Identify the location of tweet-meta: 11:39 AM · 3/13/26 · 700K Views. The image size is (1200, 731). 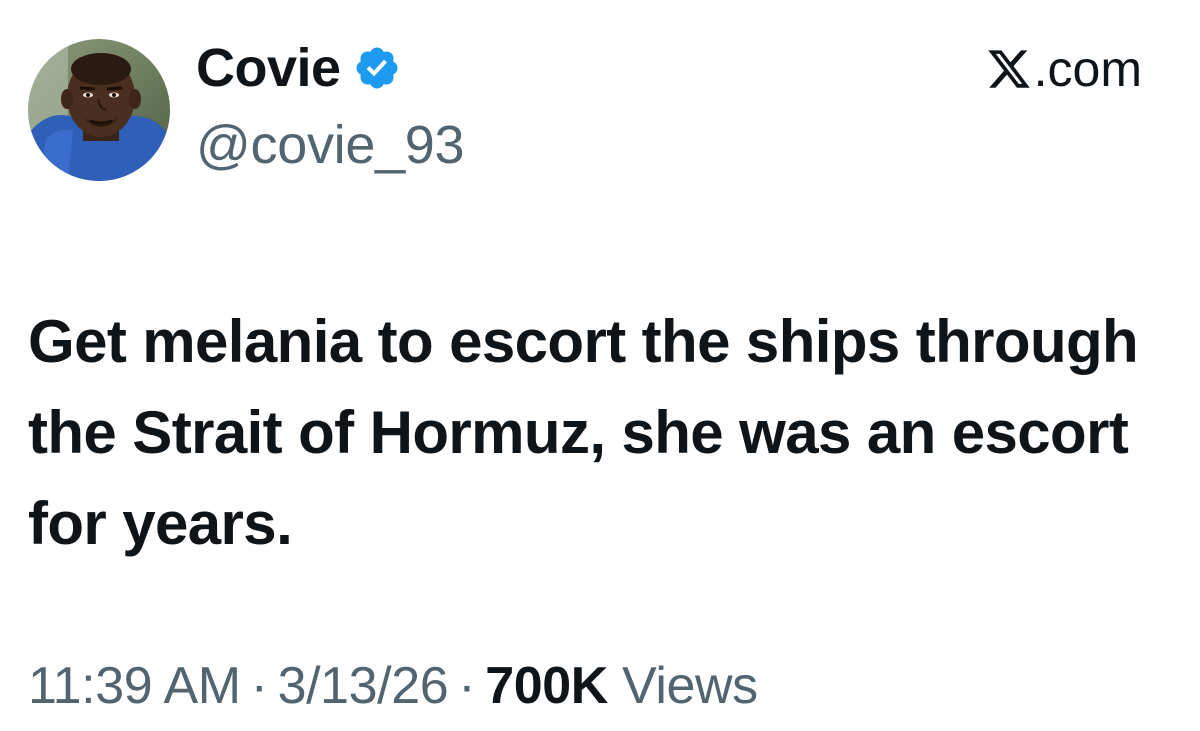
(393, 686).